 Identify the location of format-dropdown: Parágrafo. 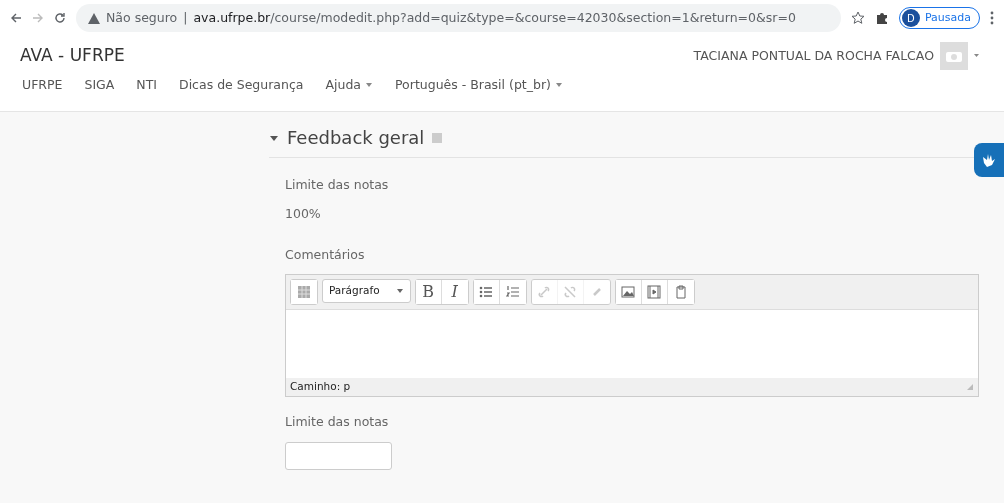
(366, 291).